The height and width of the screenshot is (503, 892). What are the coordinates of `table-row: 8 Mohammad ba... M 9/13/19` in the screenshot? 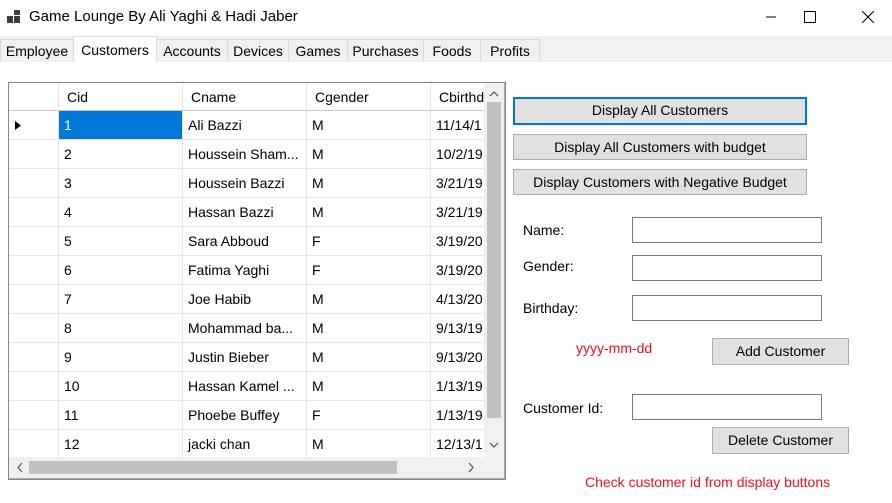 It's located at (246, 328).